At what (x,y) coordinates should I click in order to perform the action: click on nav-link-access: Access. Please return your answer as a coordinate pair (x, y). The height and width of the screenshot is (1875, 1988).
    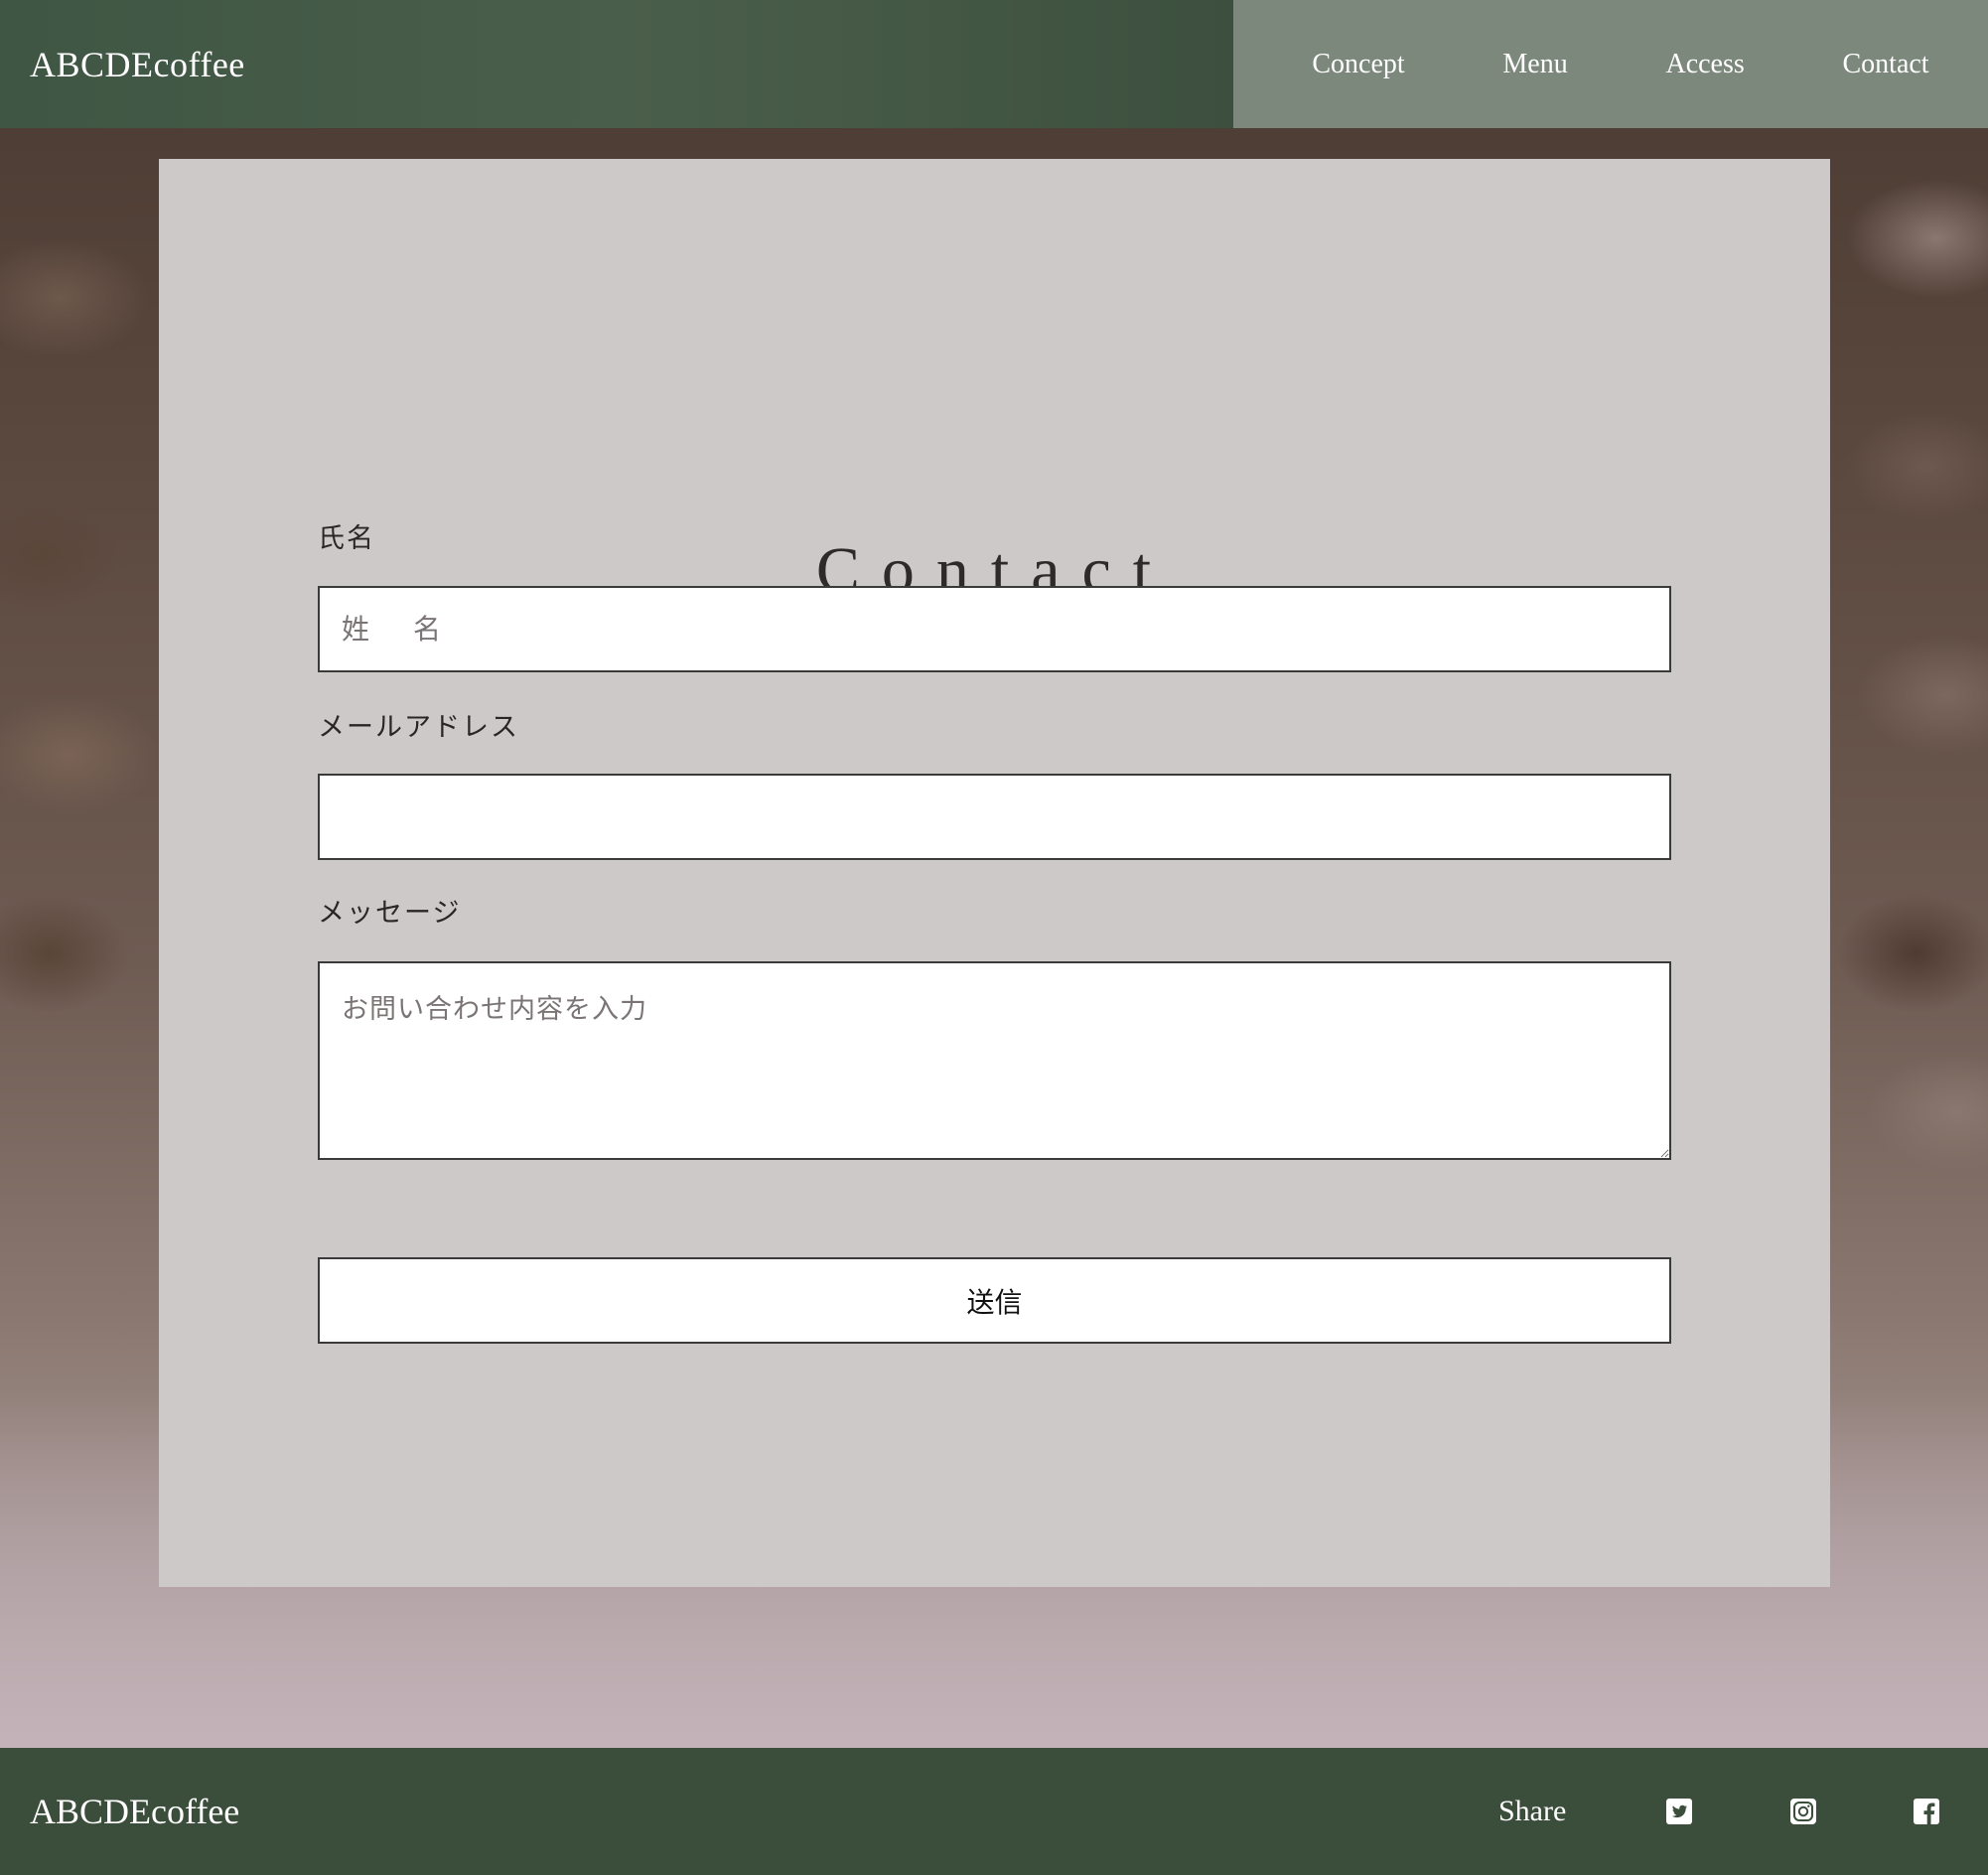
    Looking at the image, I should click on (1704, 64).